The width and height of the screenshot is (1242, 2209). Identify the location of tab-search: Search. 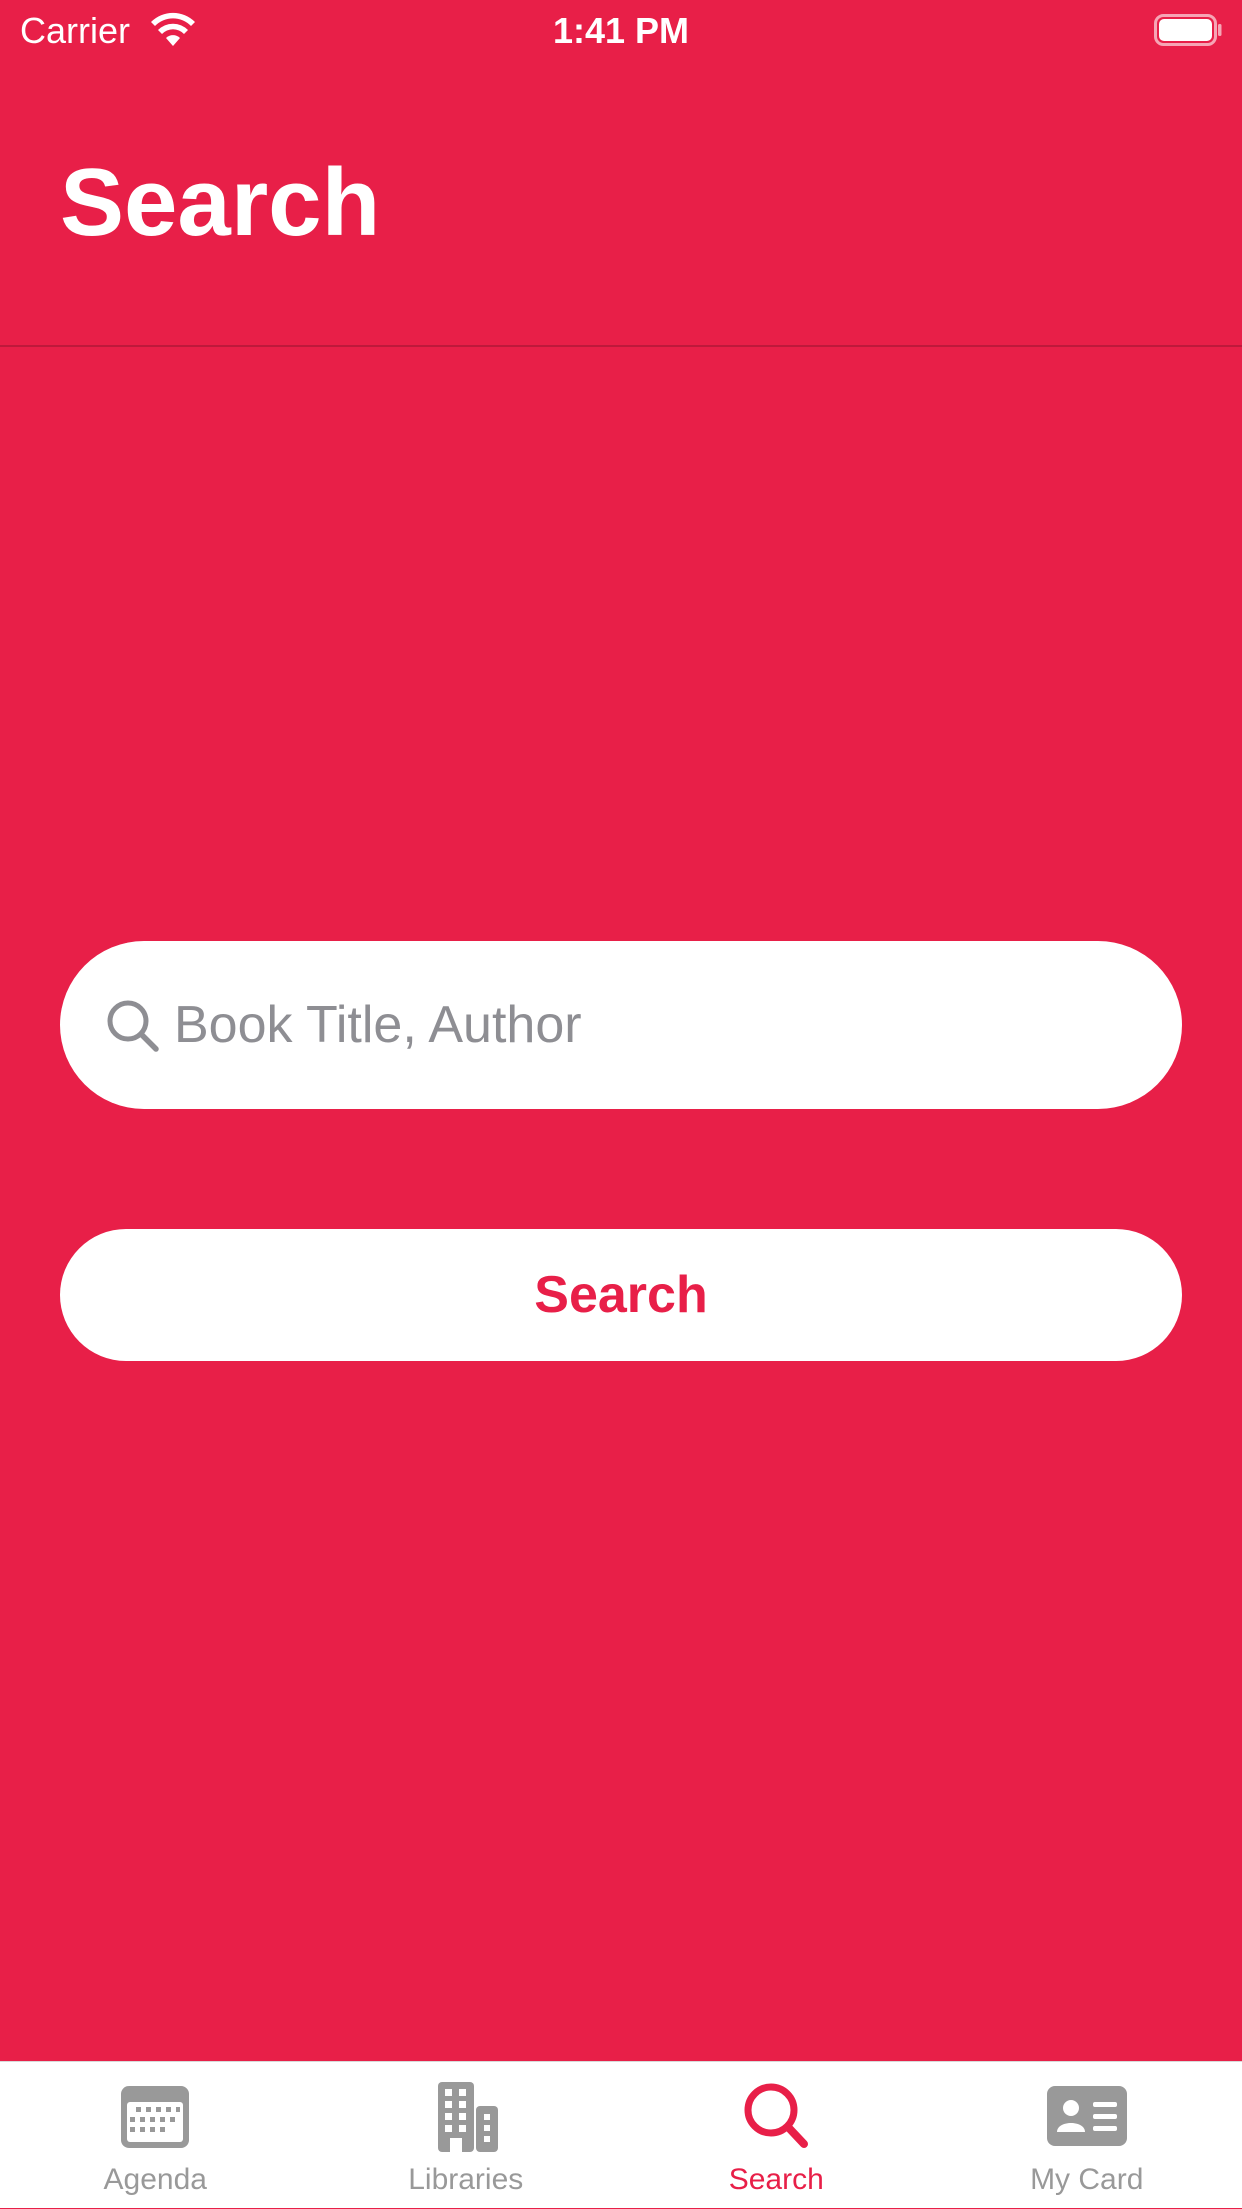
(776, 2135).